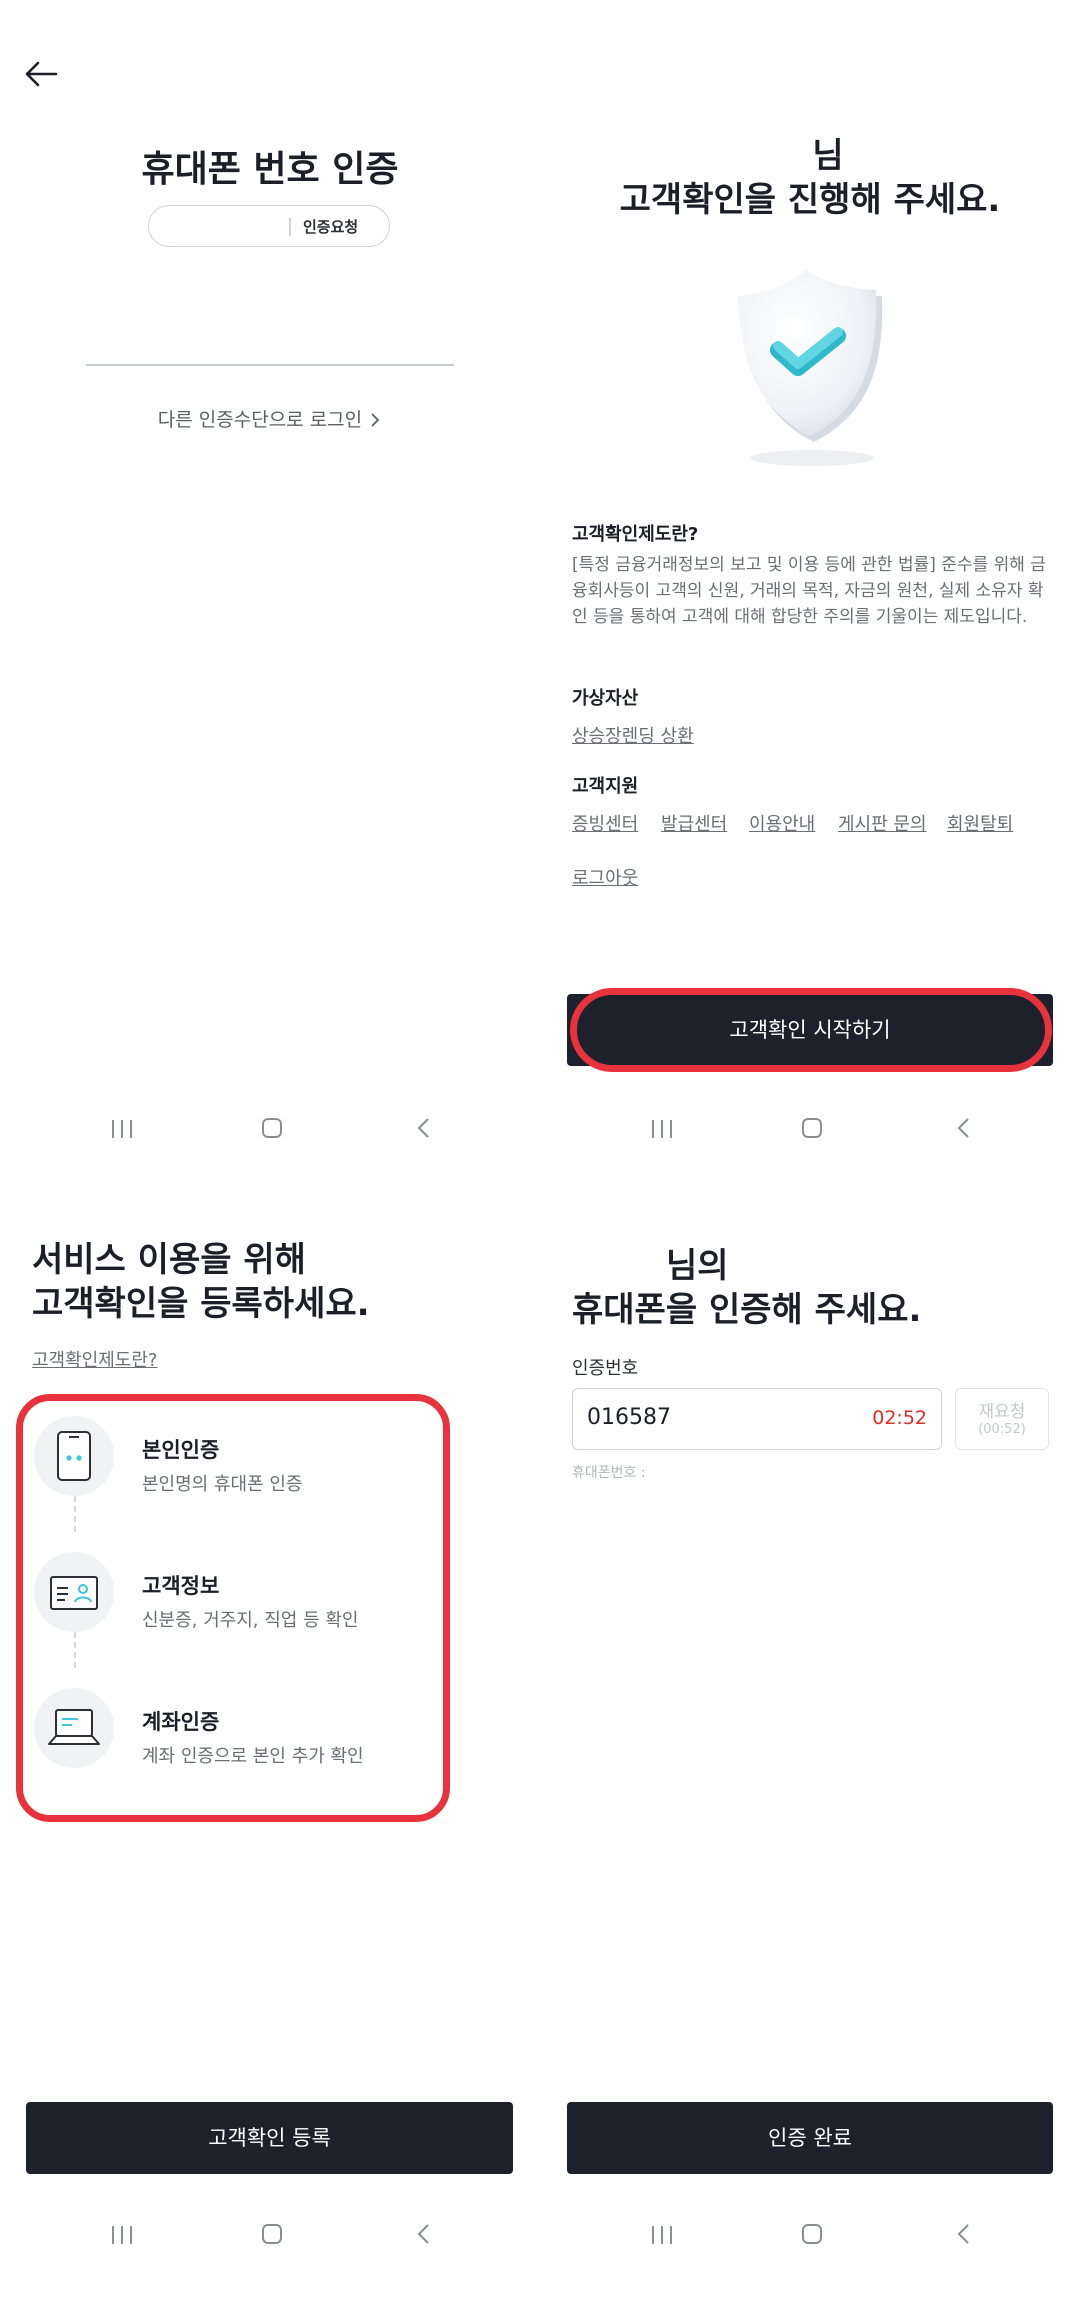 This screenshot has width=1080, height=2316. I want to click on title-line-2: 고객확인을 등록하세요., so click(201, 1304).